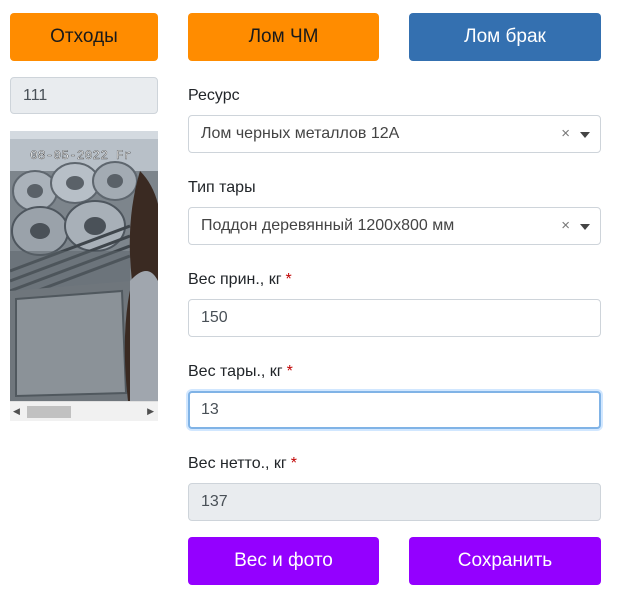  I want to click on resource-select: Лом черных металлов 12А ×, so click(394, 134).